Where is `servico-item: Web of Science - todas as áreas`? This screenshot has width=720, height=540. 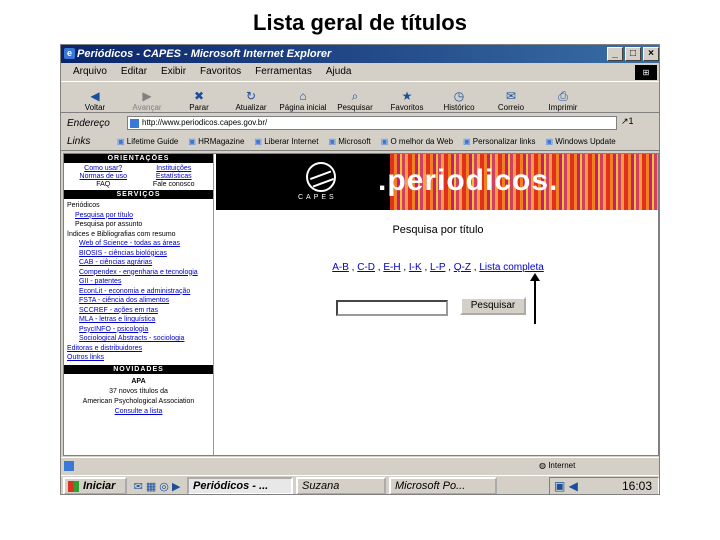 servico-item: Web of Science - todas as áreas is located at coordinates (138, 244).